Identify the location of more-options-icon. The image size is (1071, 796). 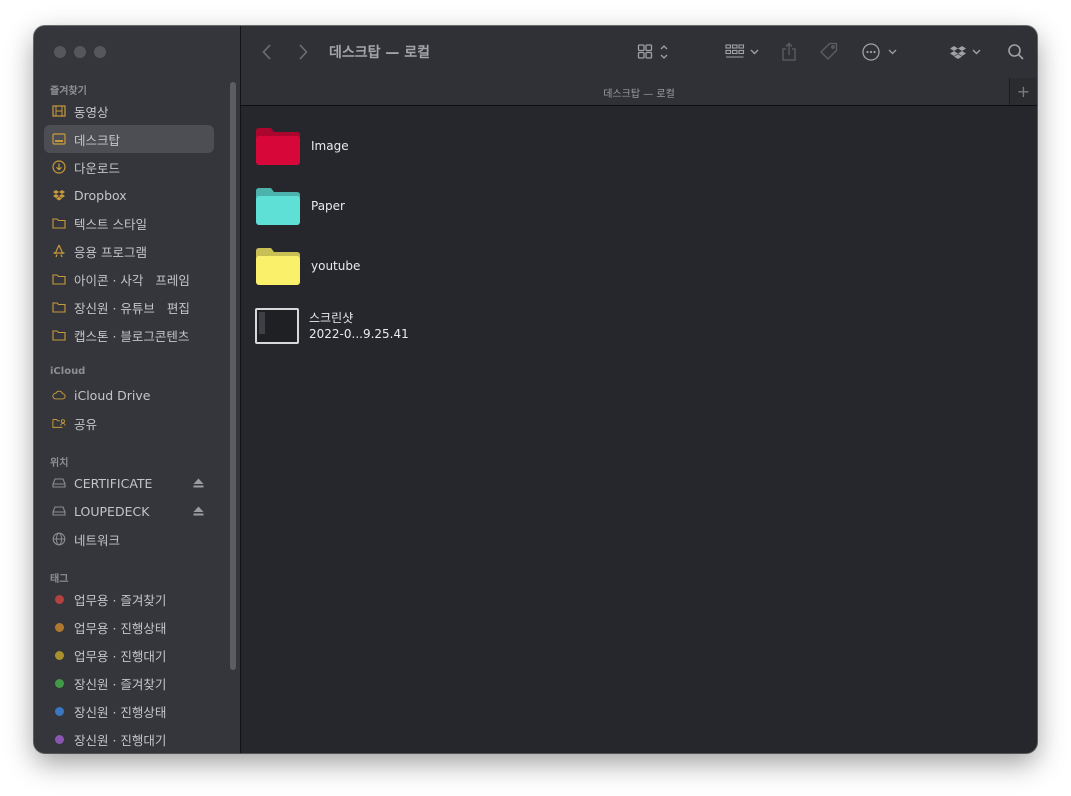
(879, 52).